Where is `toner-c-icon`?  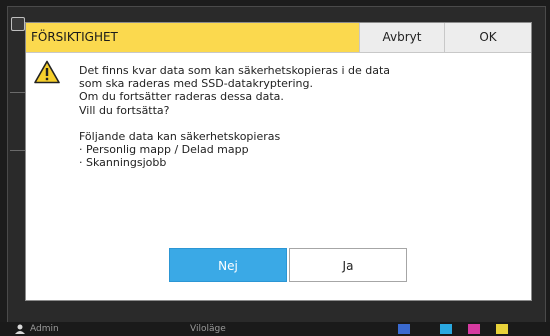
toner-c-icon is located at coordinates (446, 329).